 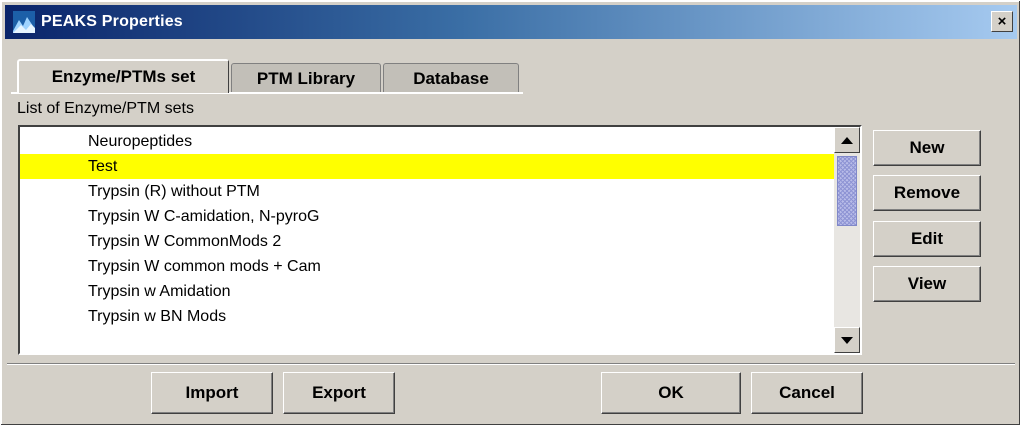 I want to click on list-item: Neuropeptides, so click(x=427, y=141).